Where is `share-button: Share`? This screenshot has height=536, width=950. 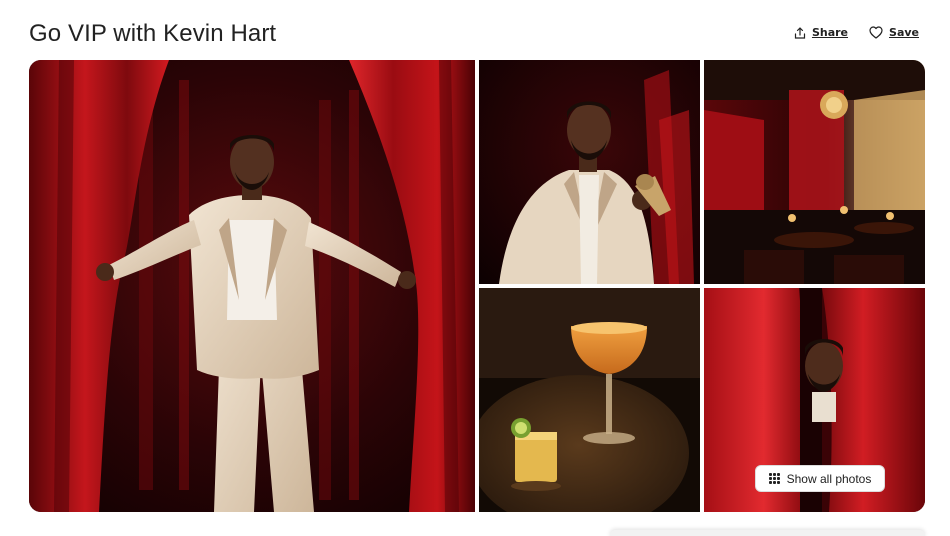
share-button: Share is located at coordinates (821, 32).